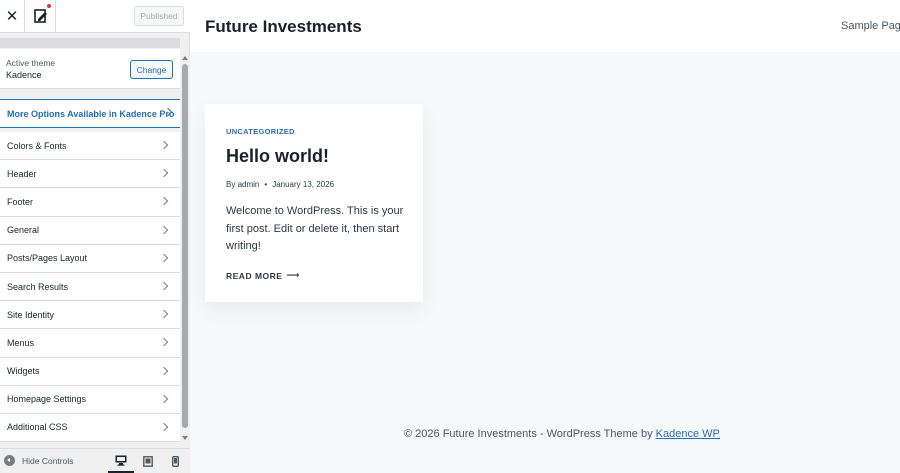  I want to click on scroll-down-icon, so click(185, 438).